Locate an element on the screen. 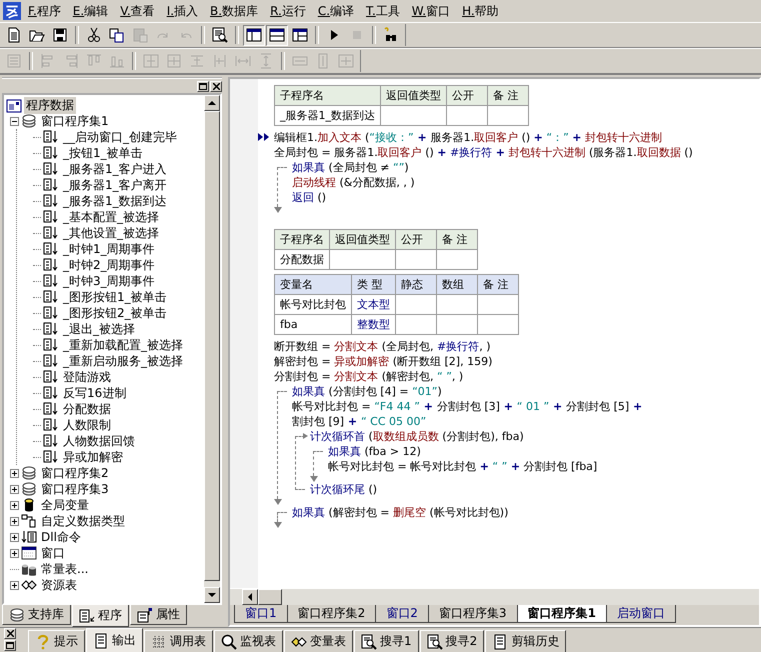  tree-item: 资源表 is located at coordinates (59, 585).